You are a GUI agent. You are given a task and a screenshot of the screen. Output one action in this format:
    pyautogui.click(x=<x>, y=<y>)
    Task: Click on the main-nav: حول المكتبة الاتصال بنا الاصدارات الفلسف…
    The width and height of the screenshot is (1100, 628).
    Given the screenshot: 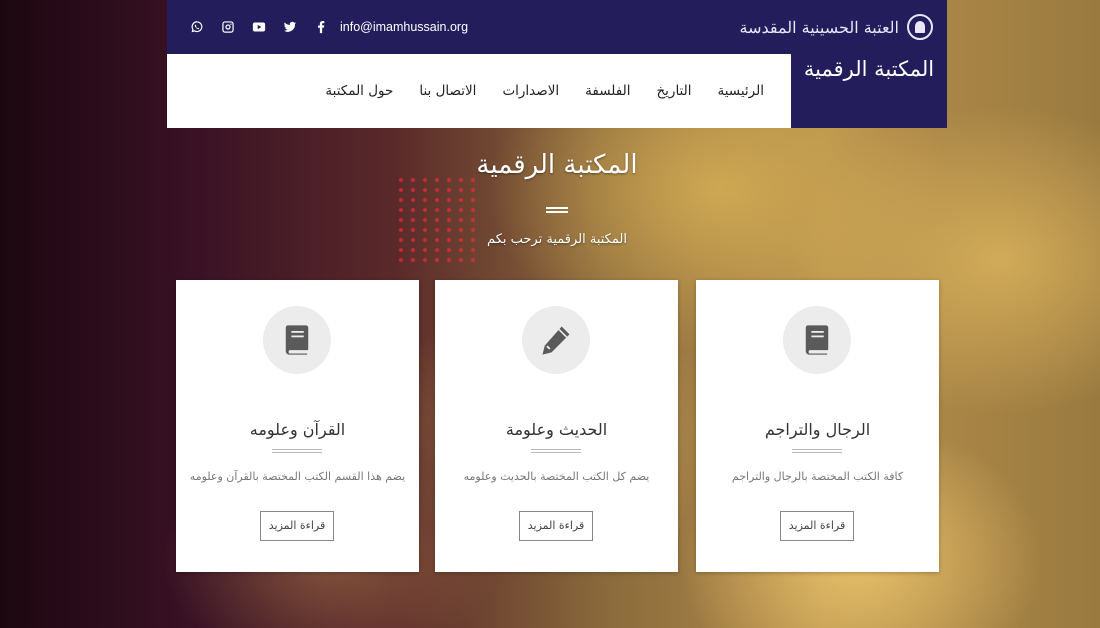 What is the action you would take?
    pyautogui.click(x=479, y=91)
    